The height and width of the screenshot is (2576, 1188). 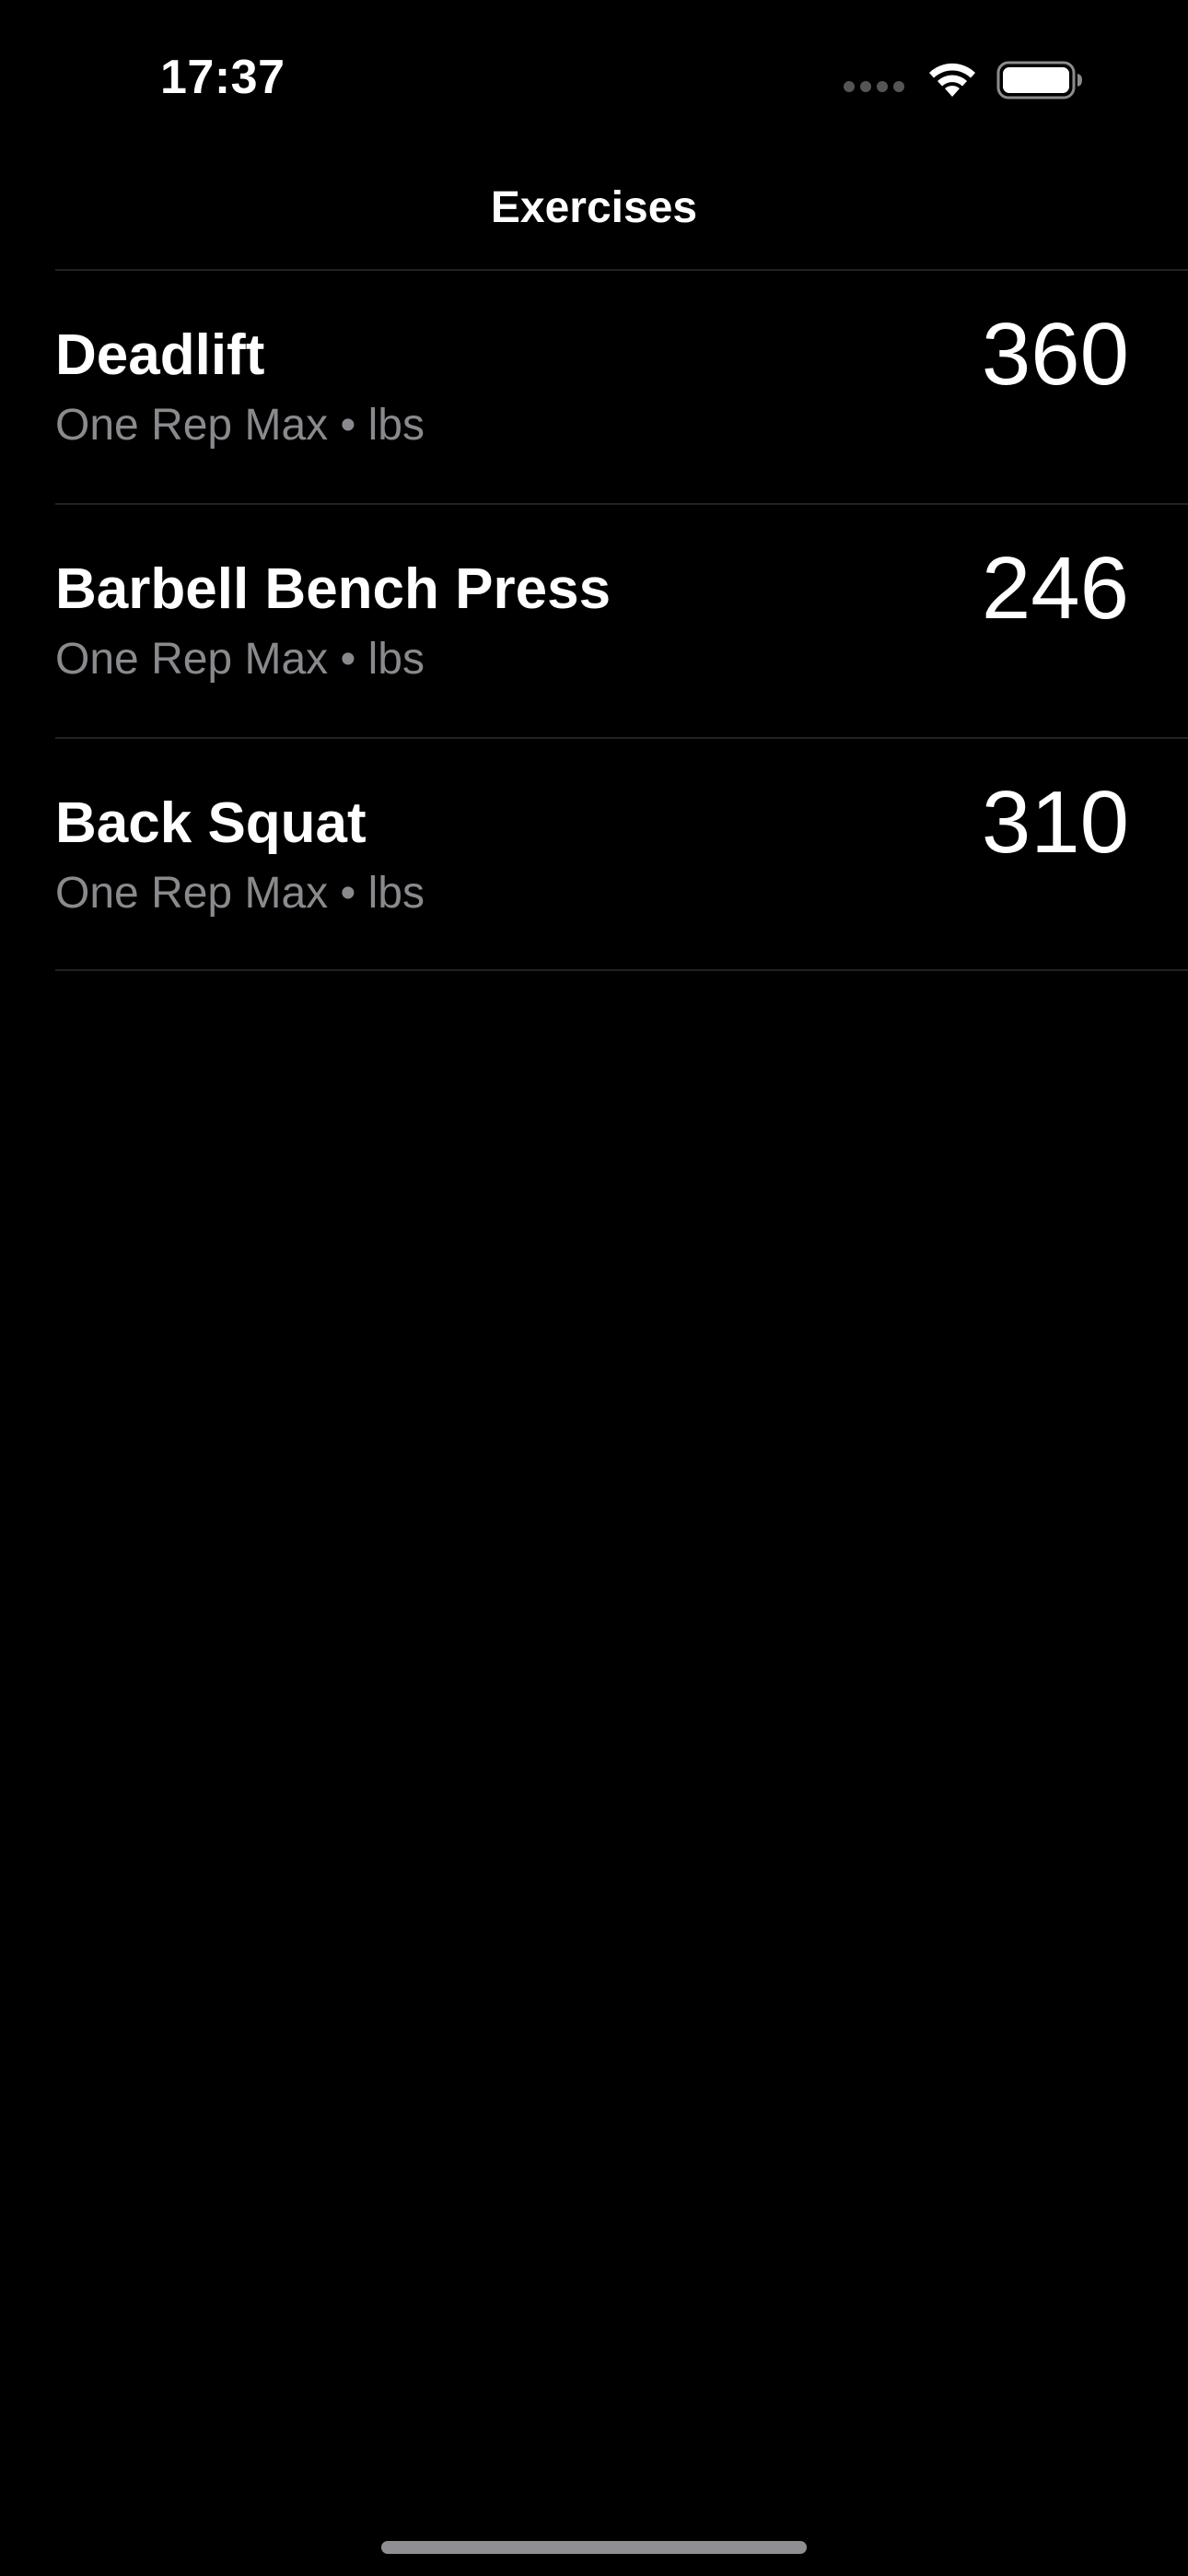 I want to click on exercise-name: Deadlift, so click(x=160, y=355).